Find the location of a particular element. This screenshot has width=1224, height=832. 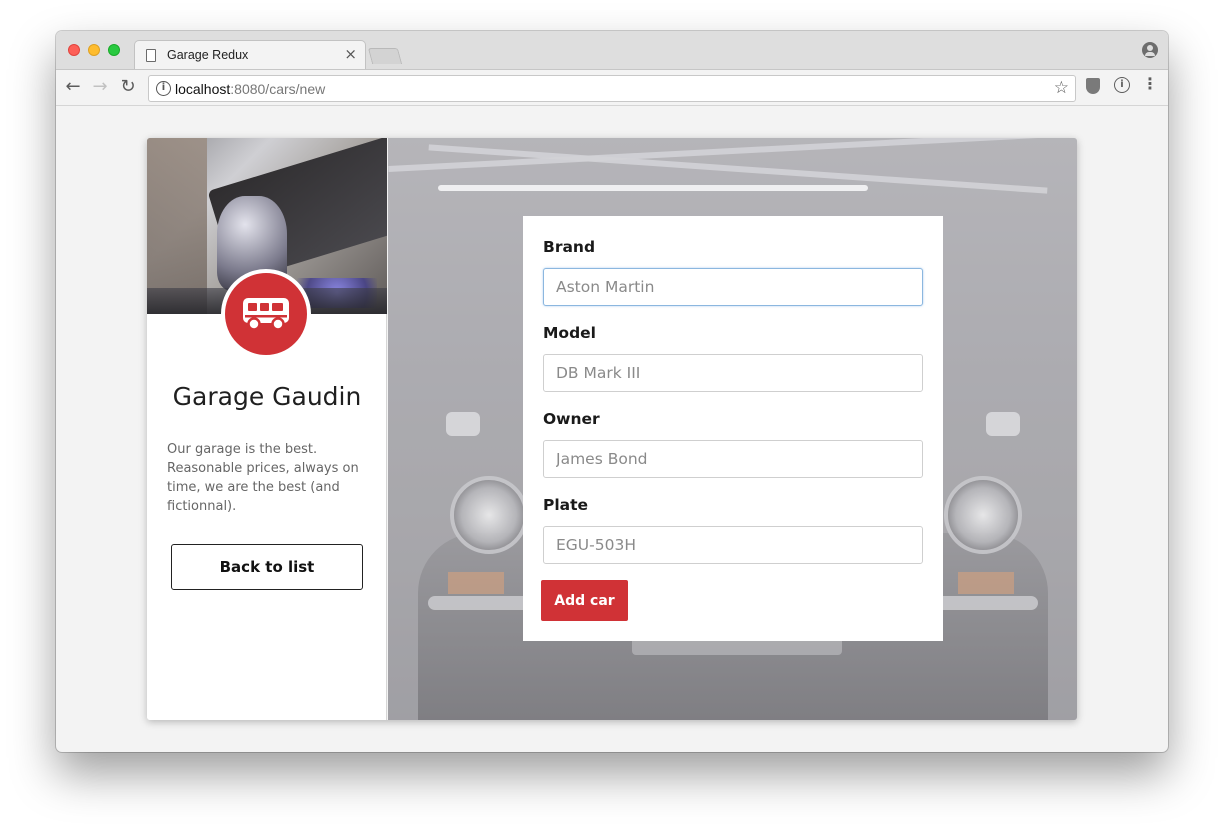

back-to-list-button: Back to list is located at coordinates (267, 567).